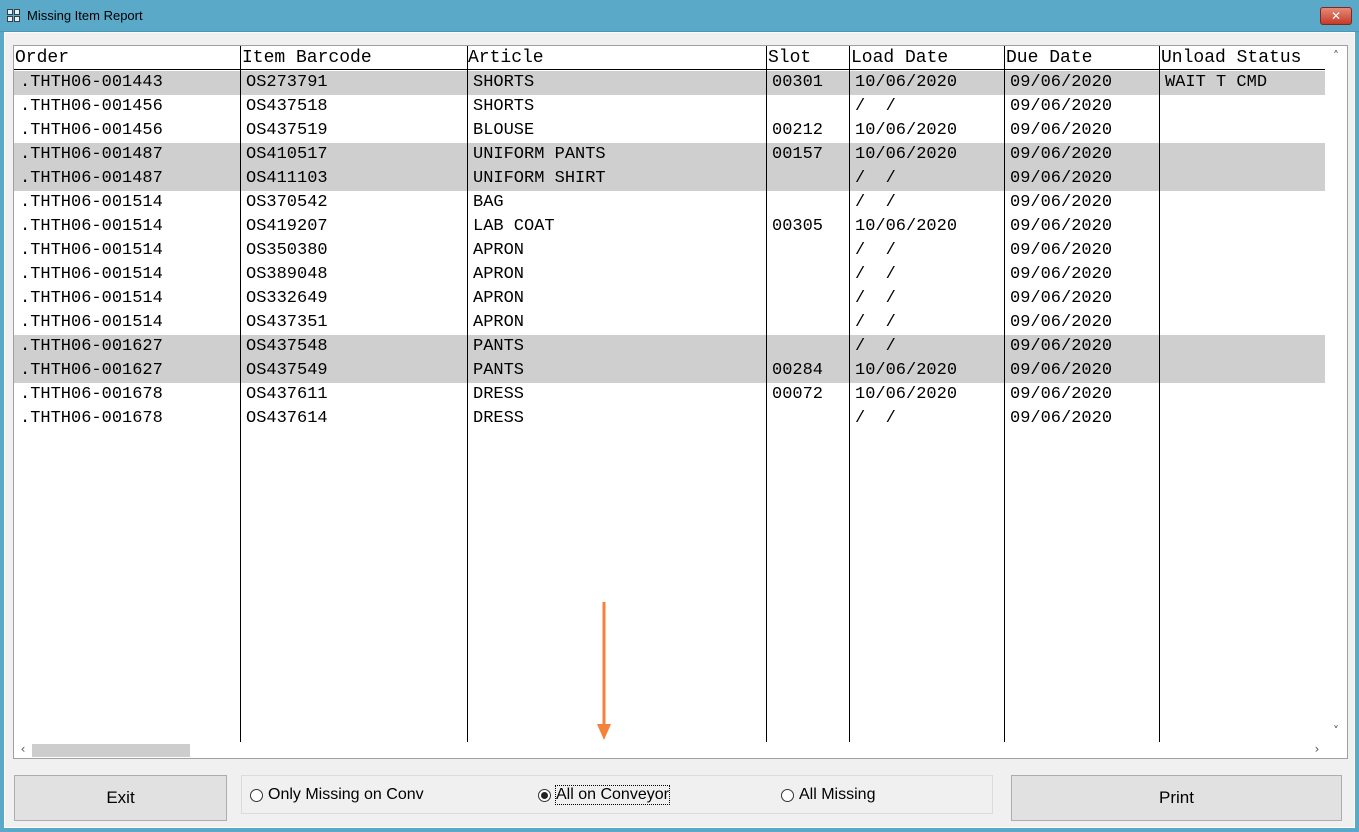 The height and width of the screenshot is (832, 1359). I want to click on cell-item-barcode: OS370542, so click(287, 202).